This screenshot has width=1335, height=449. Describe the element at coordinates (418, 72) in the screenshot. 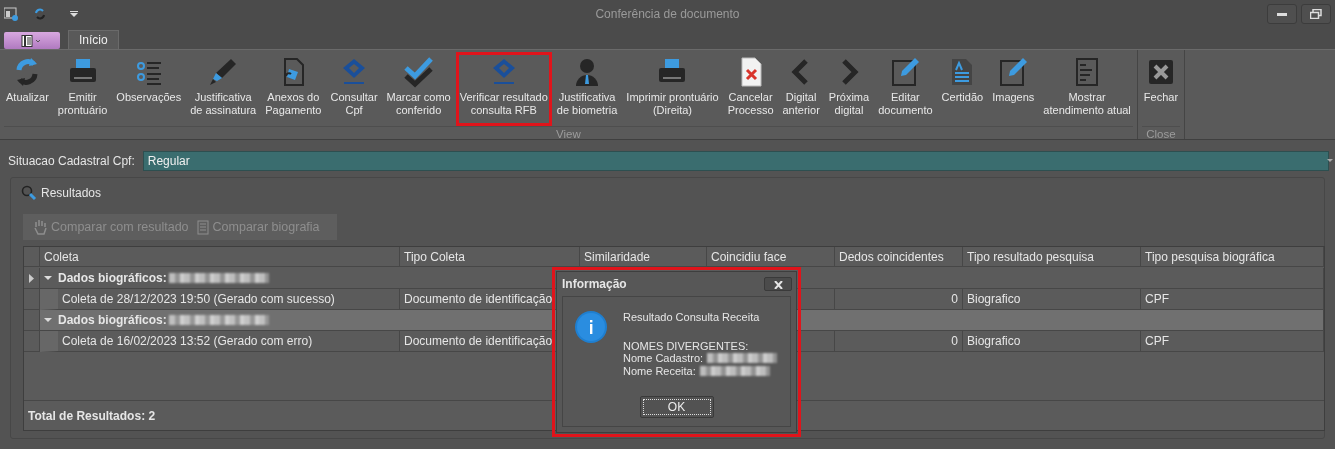

I see `check-icon` at that location.